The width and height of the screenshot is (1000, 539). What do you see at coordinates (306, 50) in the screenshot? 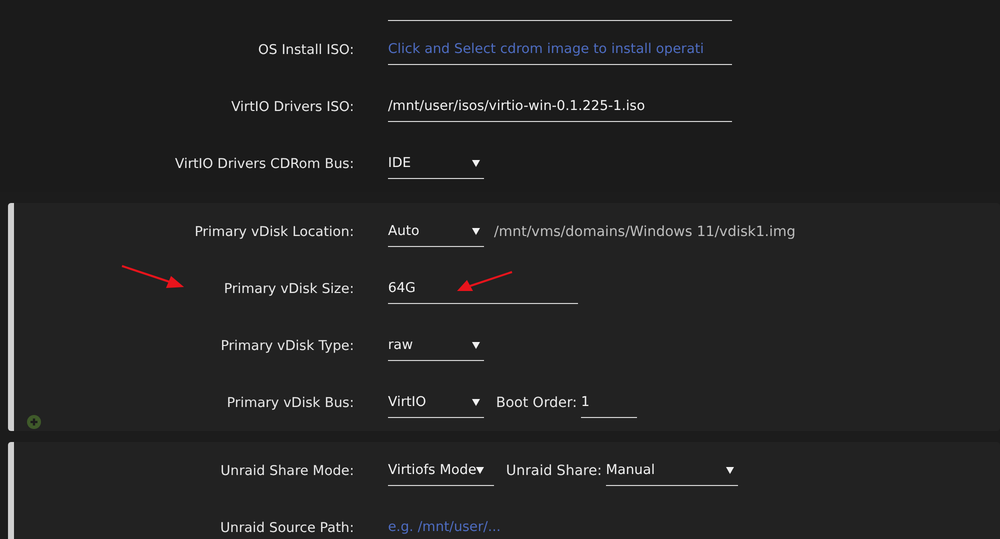
I see `field-label: OS Install ISO:` at bounding box center [306, 50].